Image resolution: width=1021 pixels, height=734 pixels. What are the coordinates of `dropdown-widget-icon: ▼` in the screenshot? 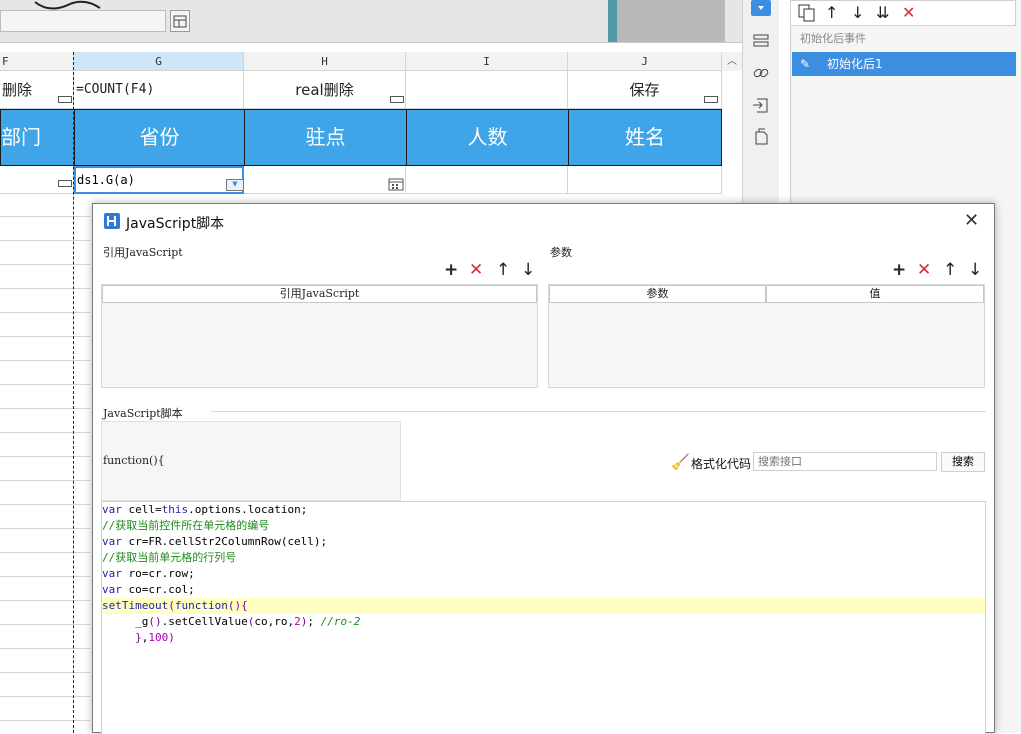 It's located at (235, 185).